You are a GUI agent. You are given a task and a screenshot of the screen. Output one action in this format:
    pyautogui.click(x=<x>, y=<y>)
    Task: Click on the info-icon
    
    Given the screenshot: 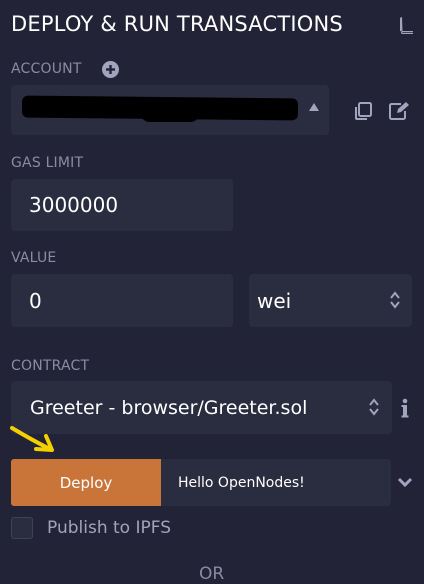 What is the action you would take?
    pyautogui.click(x=405, y=408)
    